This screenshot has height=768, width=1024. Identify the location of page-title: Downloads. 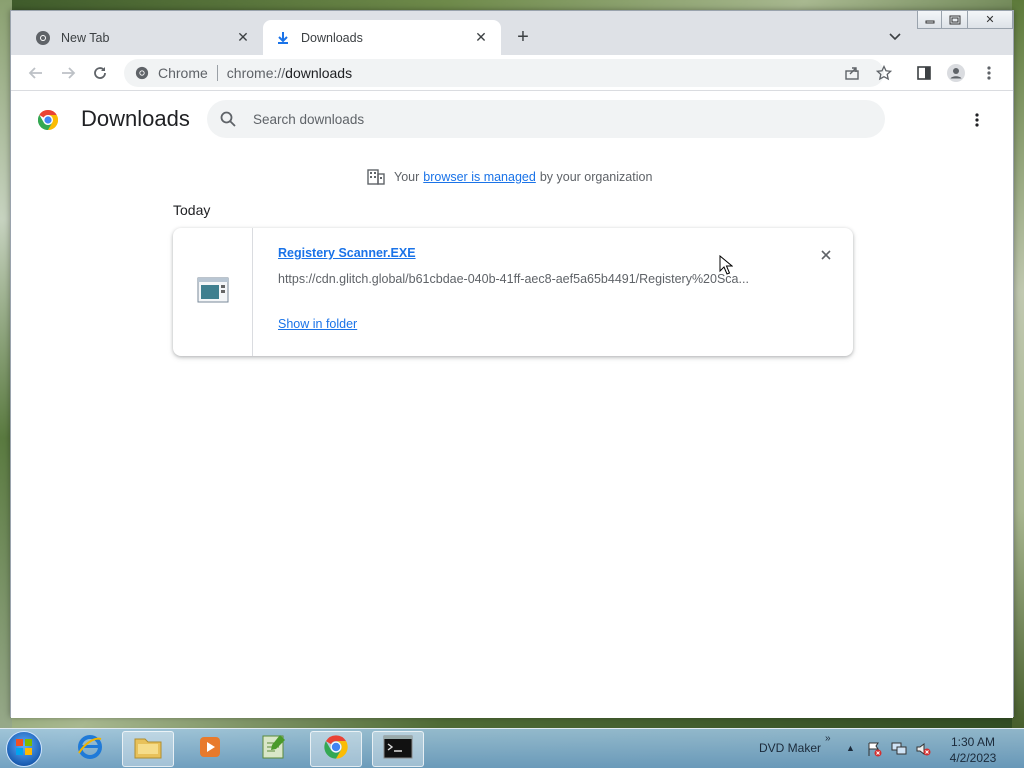
(135, 118).